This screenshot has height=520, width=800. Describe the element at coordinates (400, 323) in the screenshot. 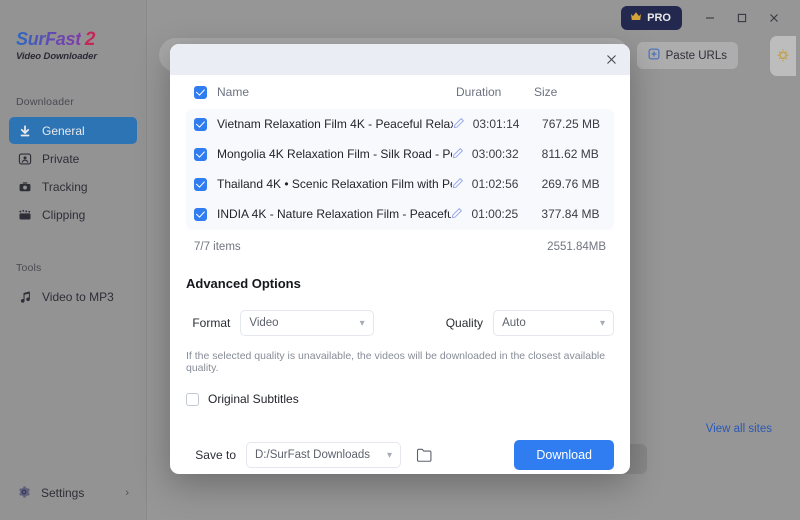

I see `format-quality-row: Format Video ▾ Quality Auto ▾` at that location.